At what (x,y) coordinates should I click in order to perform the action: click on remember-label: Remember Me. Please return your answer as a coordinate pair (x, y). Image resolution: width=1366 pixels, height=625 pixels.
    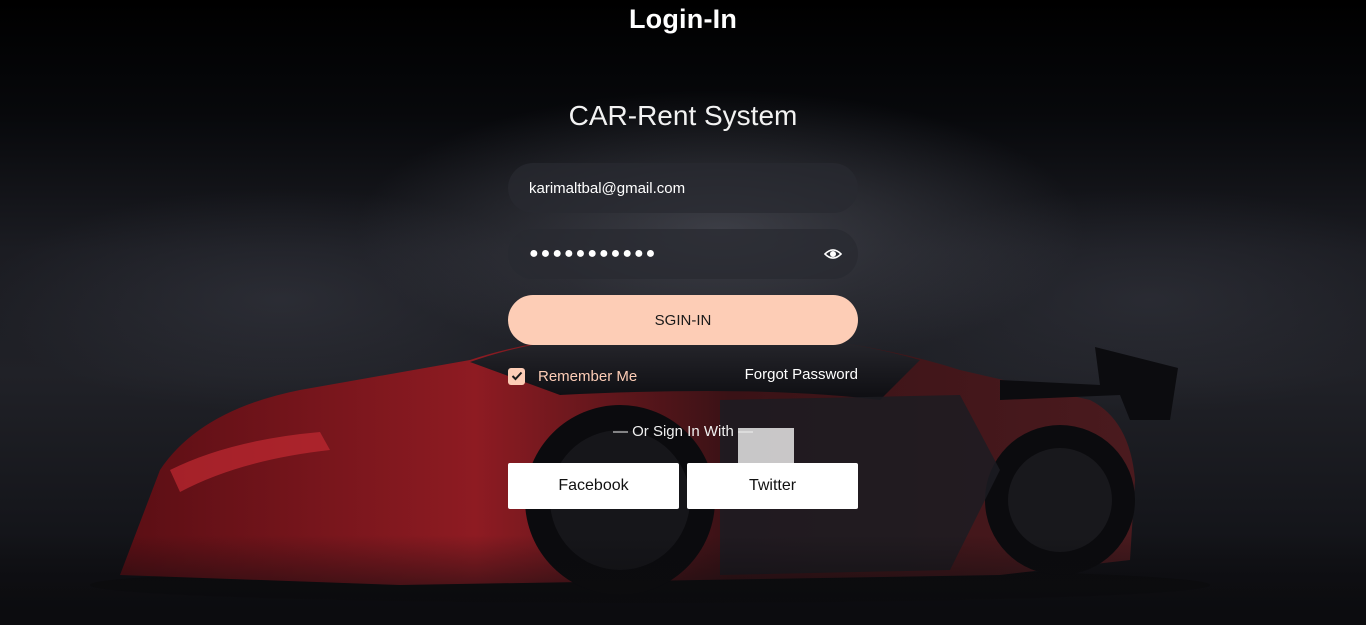
    Looking at the image, I should click on (588, 376).